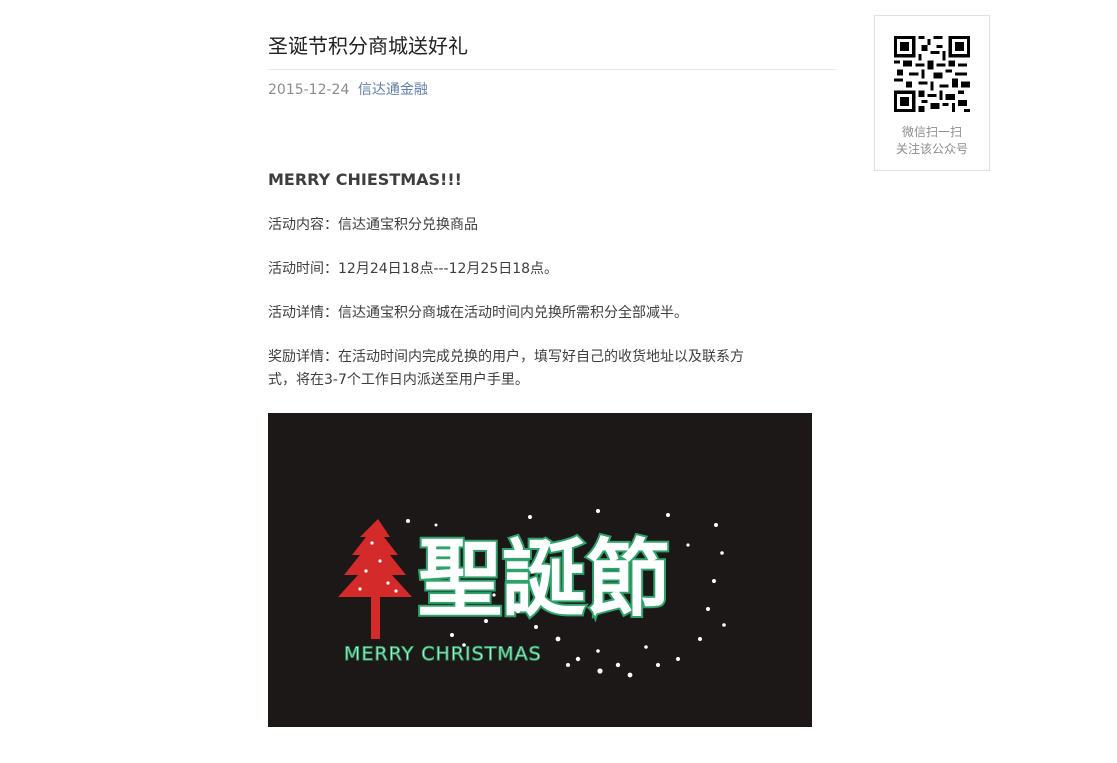 The height and width of the screenshot is (763, 1117). What do you see at coordinates (478, 313) in the screenshot?
I see `paragraph-details: 活动详情：信达通宝积分商城在活动时间内兑换所需积分全部减半。` at bounding box center [478, 313].